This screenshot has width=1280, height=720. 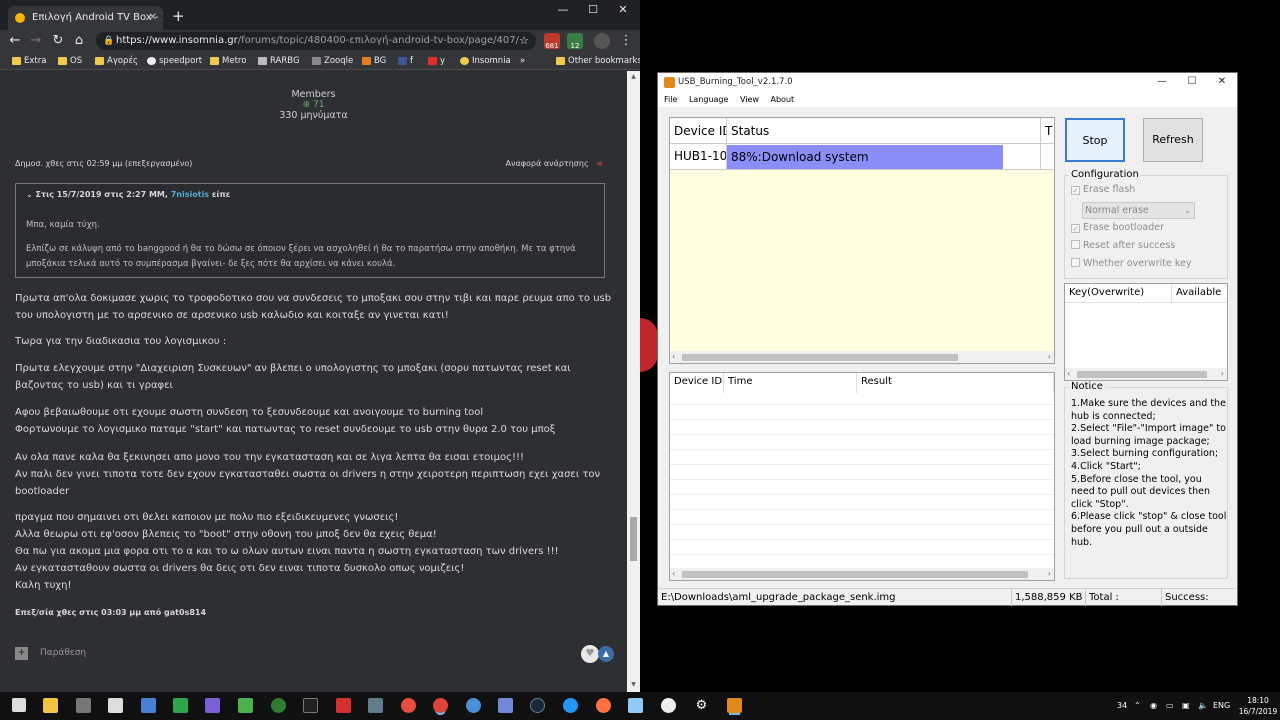 What do you see at coordinates (148, 705) in the screenshot?
I see `remote-desktop-icon` at bounding box center [148, 705].